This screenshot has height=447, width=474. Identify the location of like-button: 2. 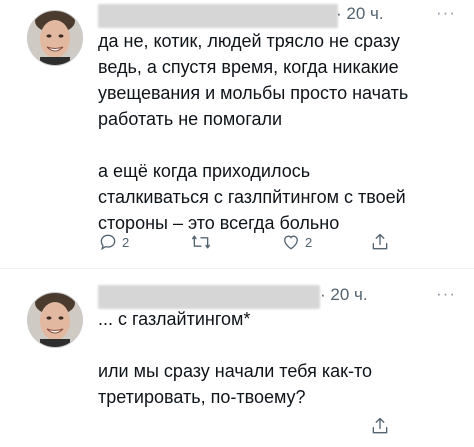
(296, 242).